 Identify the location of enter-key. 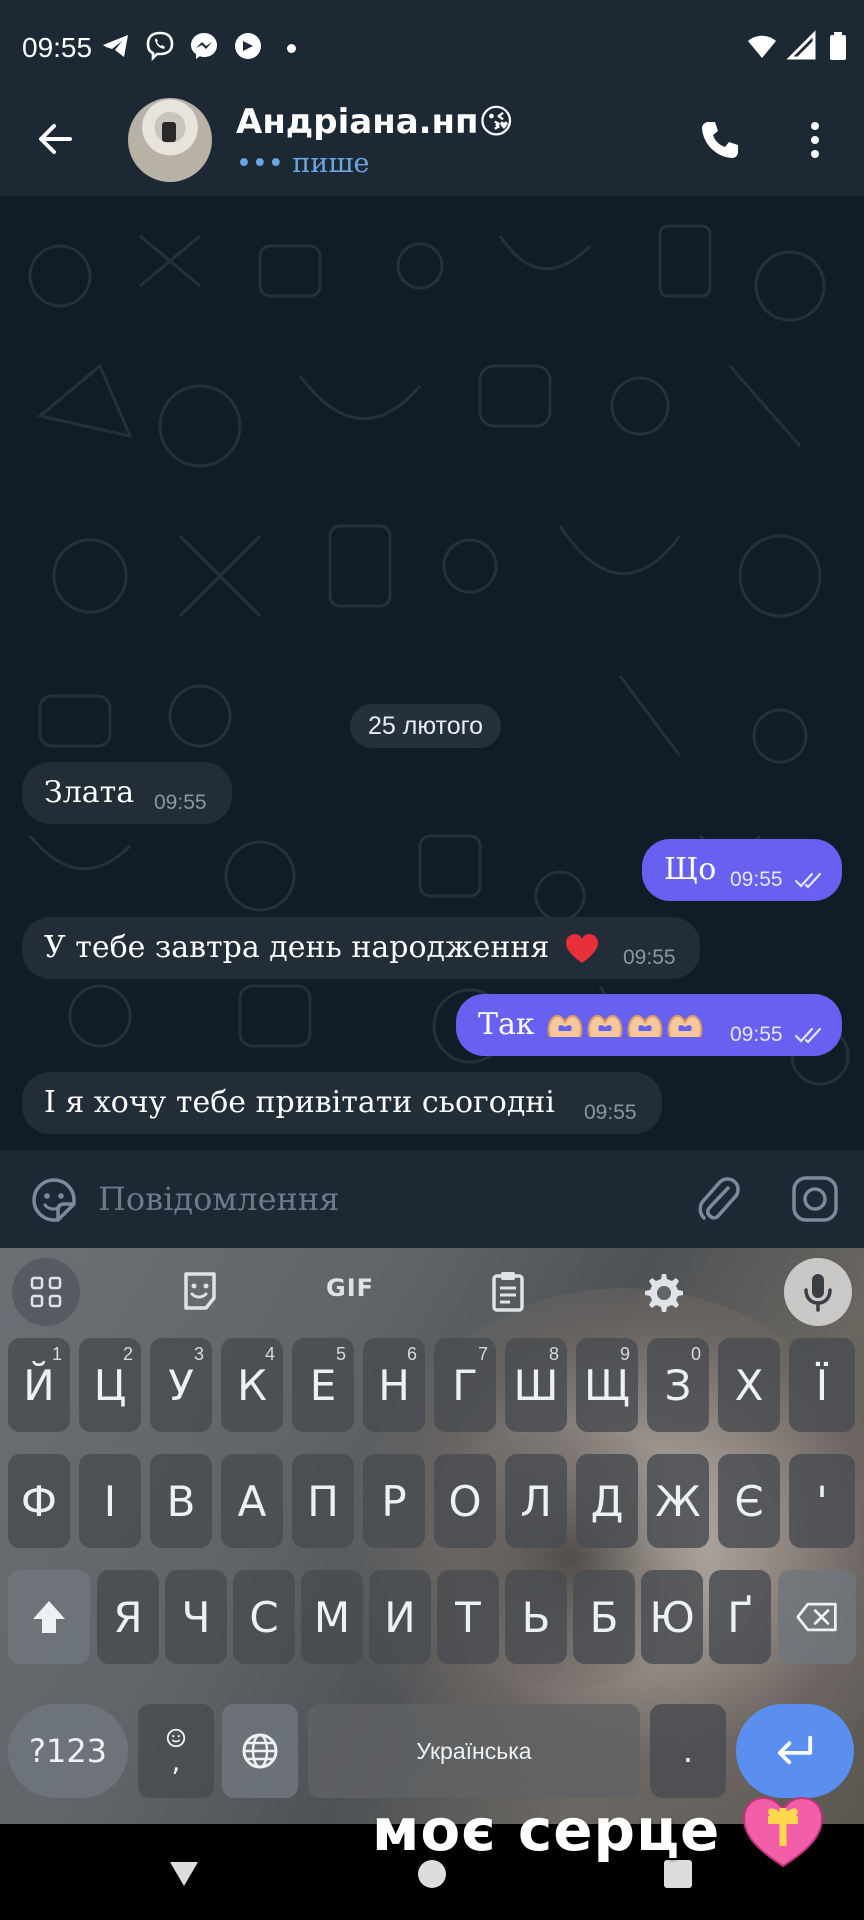
(795, 1751).